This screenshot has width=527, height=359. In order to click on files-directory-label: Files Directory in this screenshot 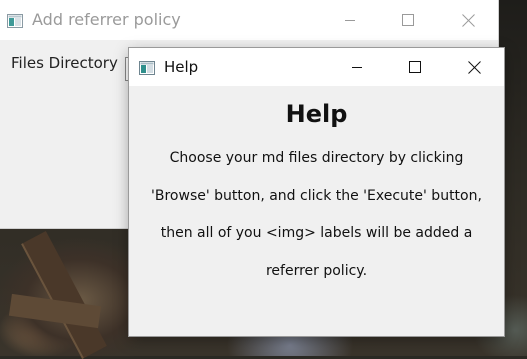, I will do `click(64, 63)`.